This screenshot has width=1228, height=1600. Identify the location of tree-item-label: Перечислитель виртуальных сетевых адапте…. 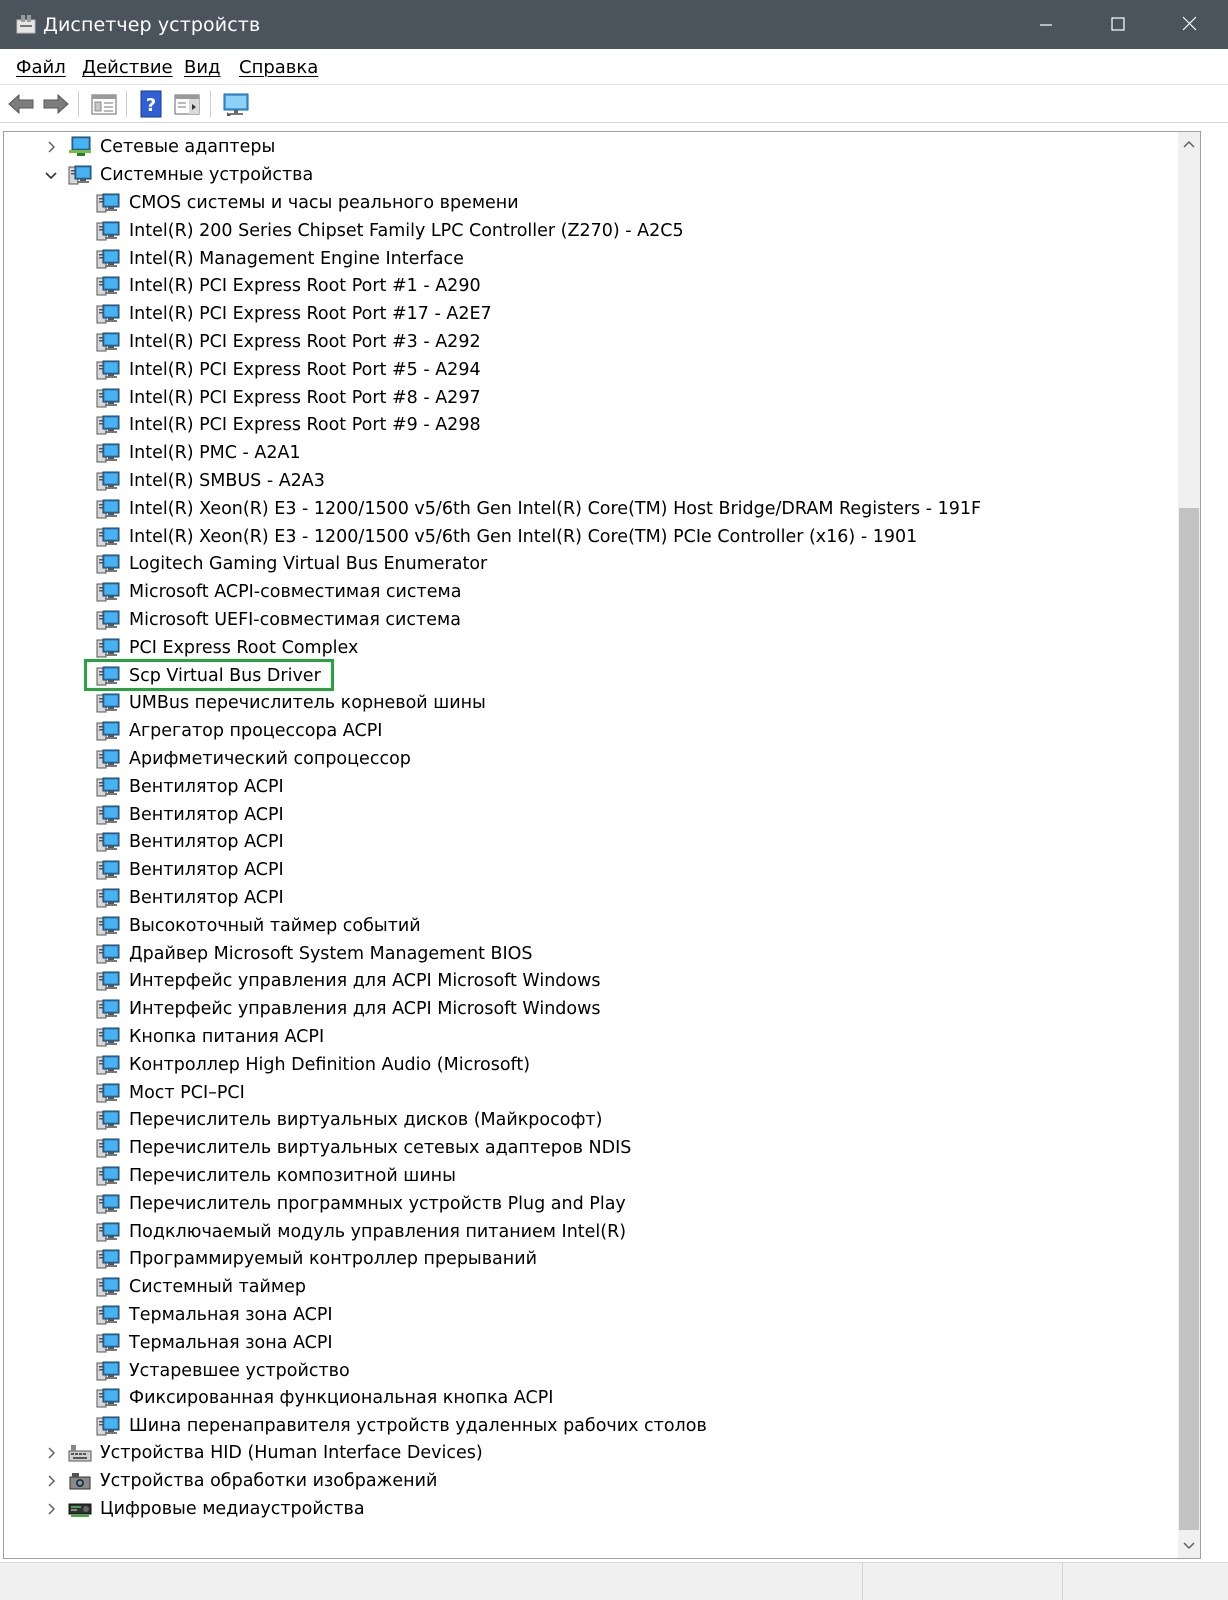
(380, 1148).